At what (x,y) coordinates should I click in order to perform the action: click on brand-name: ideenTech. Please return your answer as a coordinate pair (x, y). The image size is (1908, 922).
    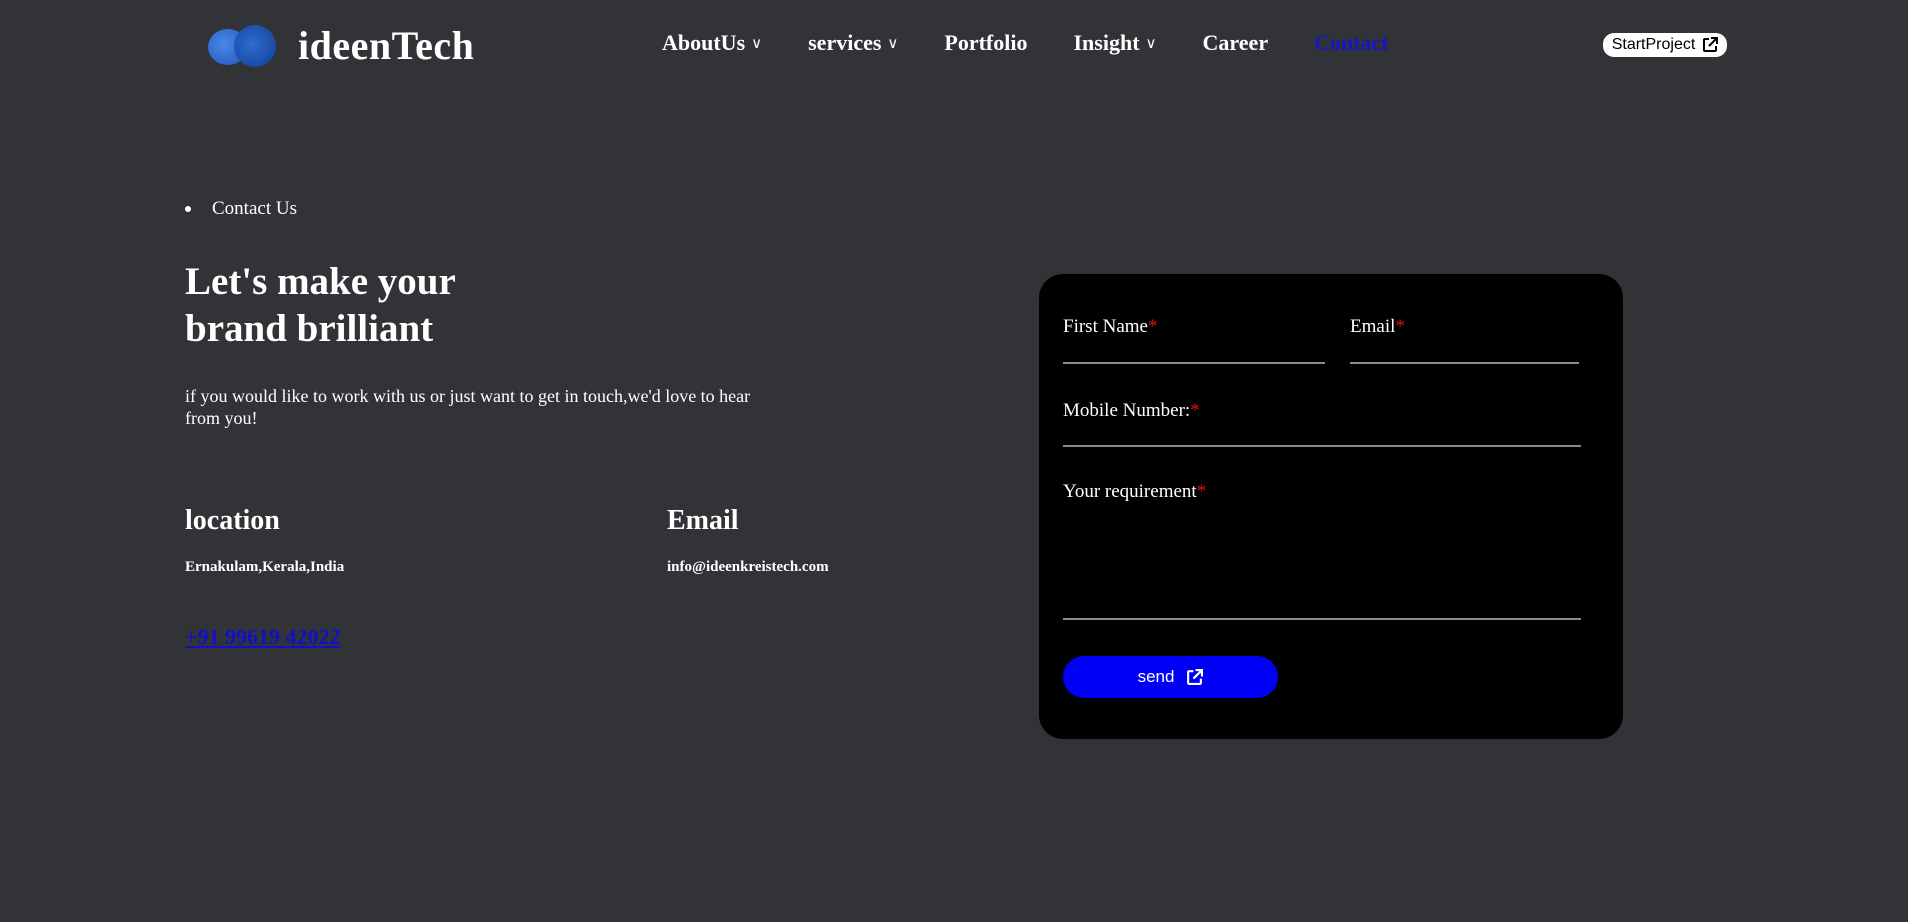
    Looking at the image, I should click on (386, 45).